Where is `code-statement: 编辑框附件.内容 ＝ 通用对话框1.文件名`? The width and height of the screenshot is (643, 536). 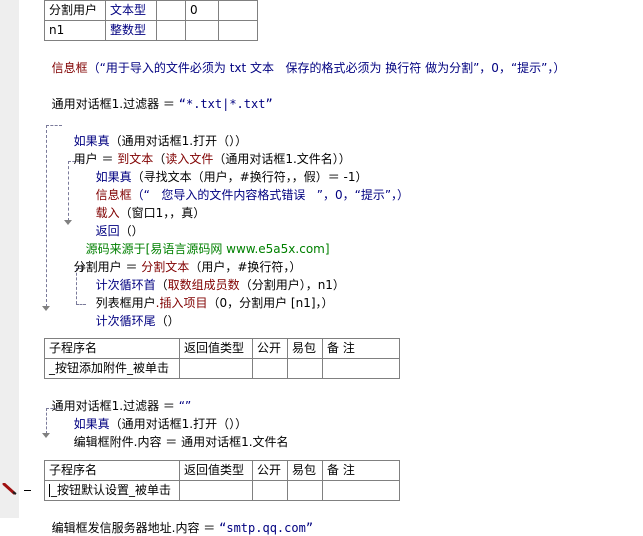 code-statement: 编辑框附件.内容 ＝ 通用对话框1.文件名 is located at coordinates (181, 442).